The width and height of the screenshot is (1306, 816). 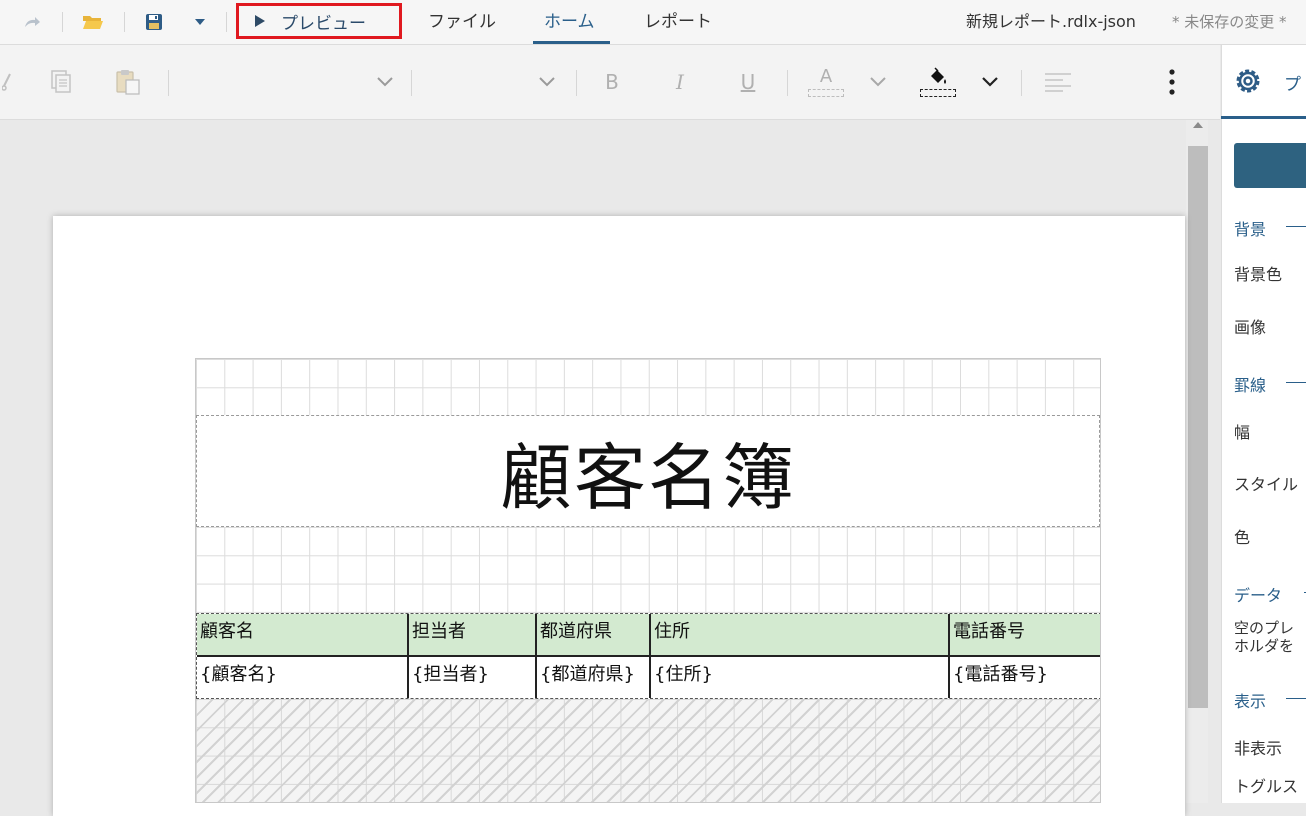 What do you see at coordinates (128, 82) in the screenshot?
I see `paste-icon` at bounding box center [128, 82].